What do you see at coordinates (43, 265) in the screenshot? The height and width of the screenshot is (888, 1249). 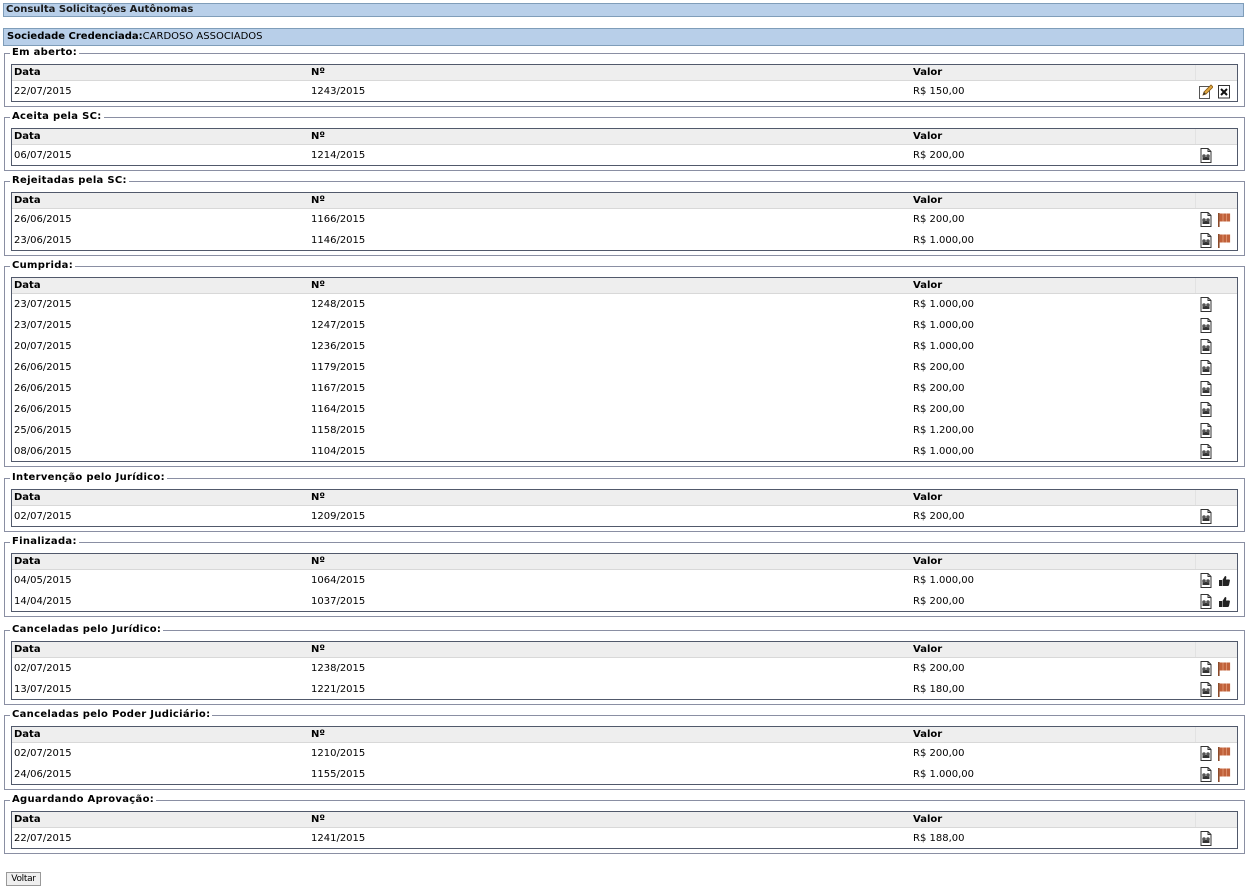 I see `group-label: Cumprida:` at bounding box center [43, 265].